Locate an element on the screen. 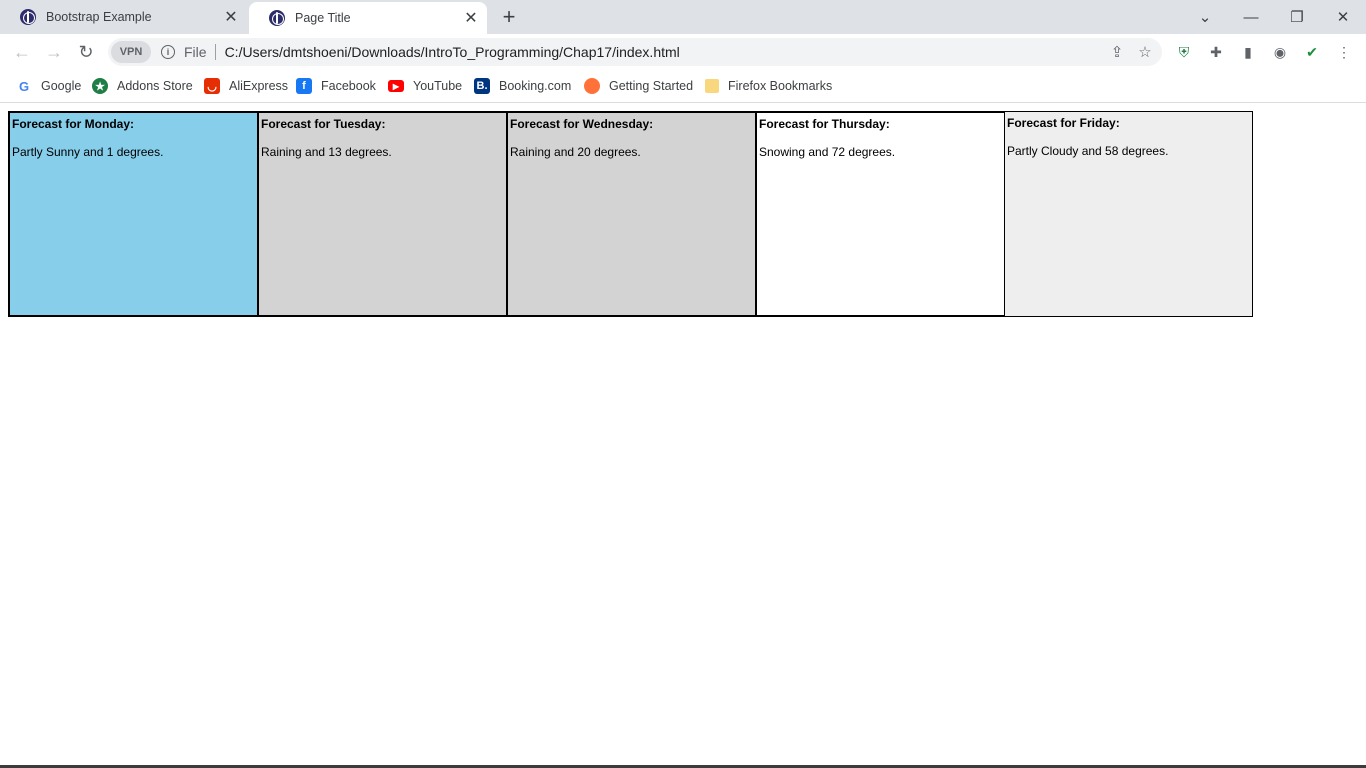 Image resolution: width=1366 pixels, height=768 pixels. bookmark-label: Google is located at coordinates (61, 86).